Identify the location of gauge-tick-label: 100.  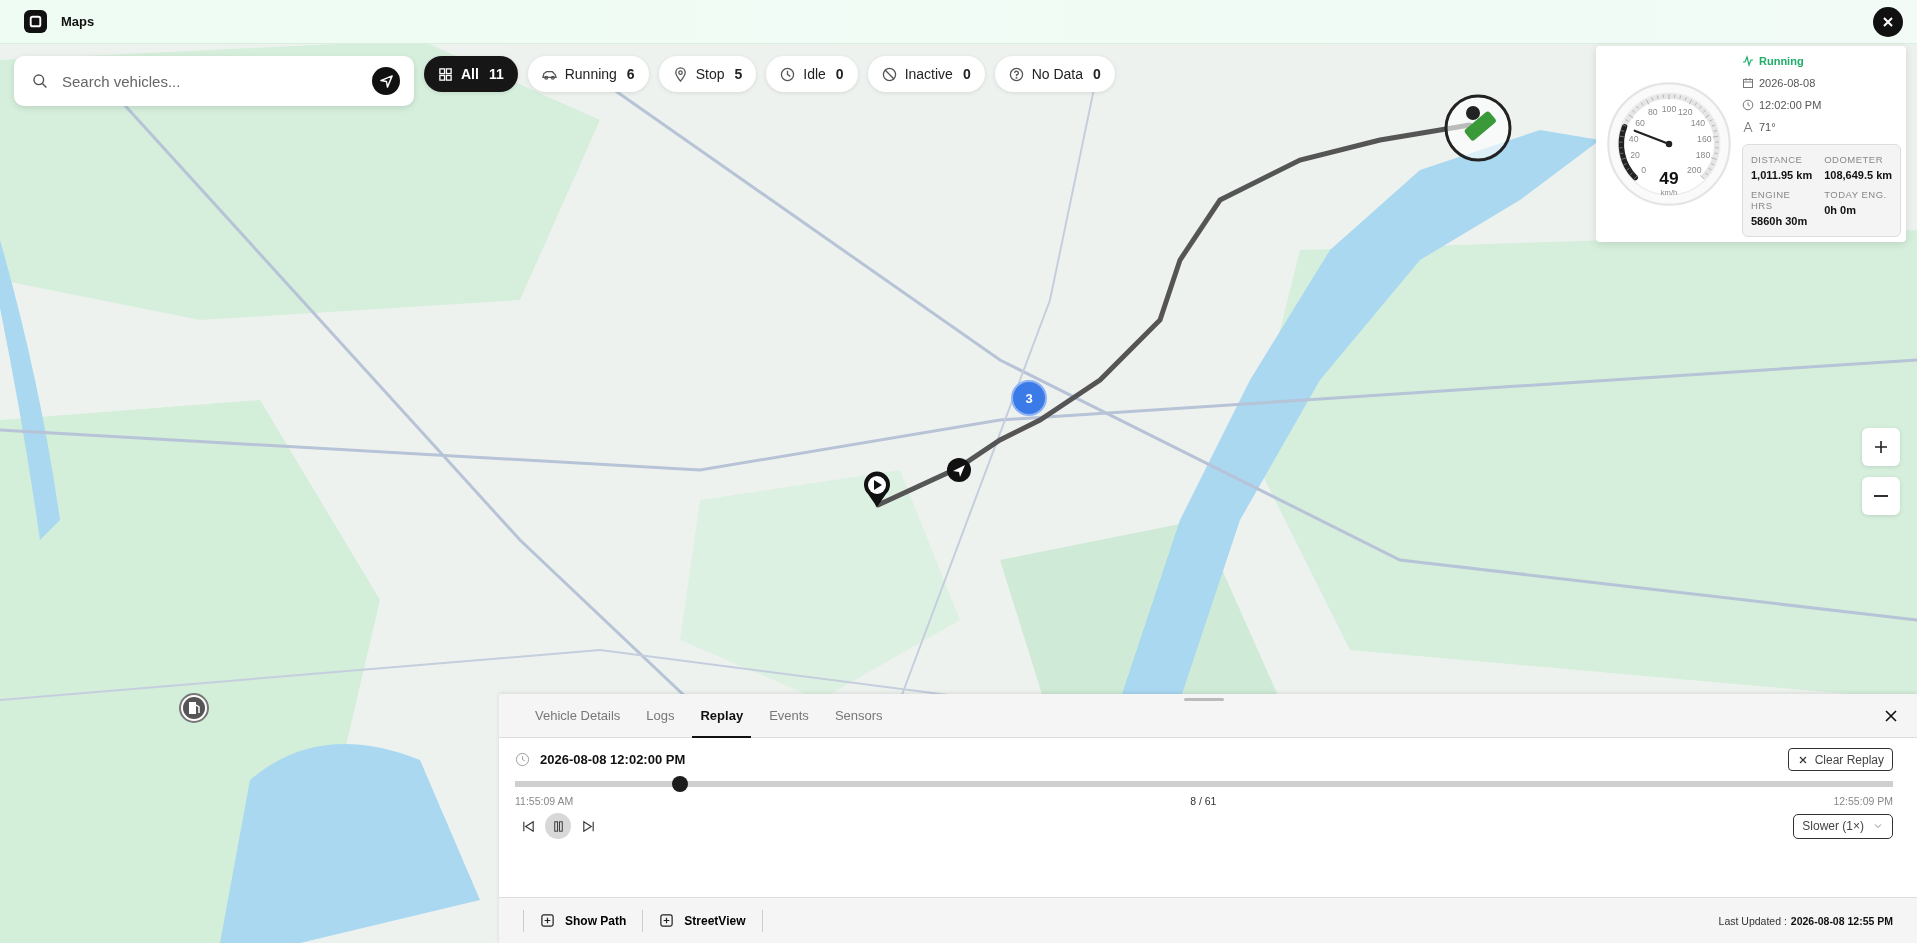
(1669, 108).